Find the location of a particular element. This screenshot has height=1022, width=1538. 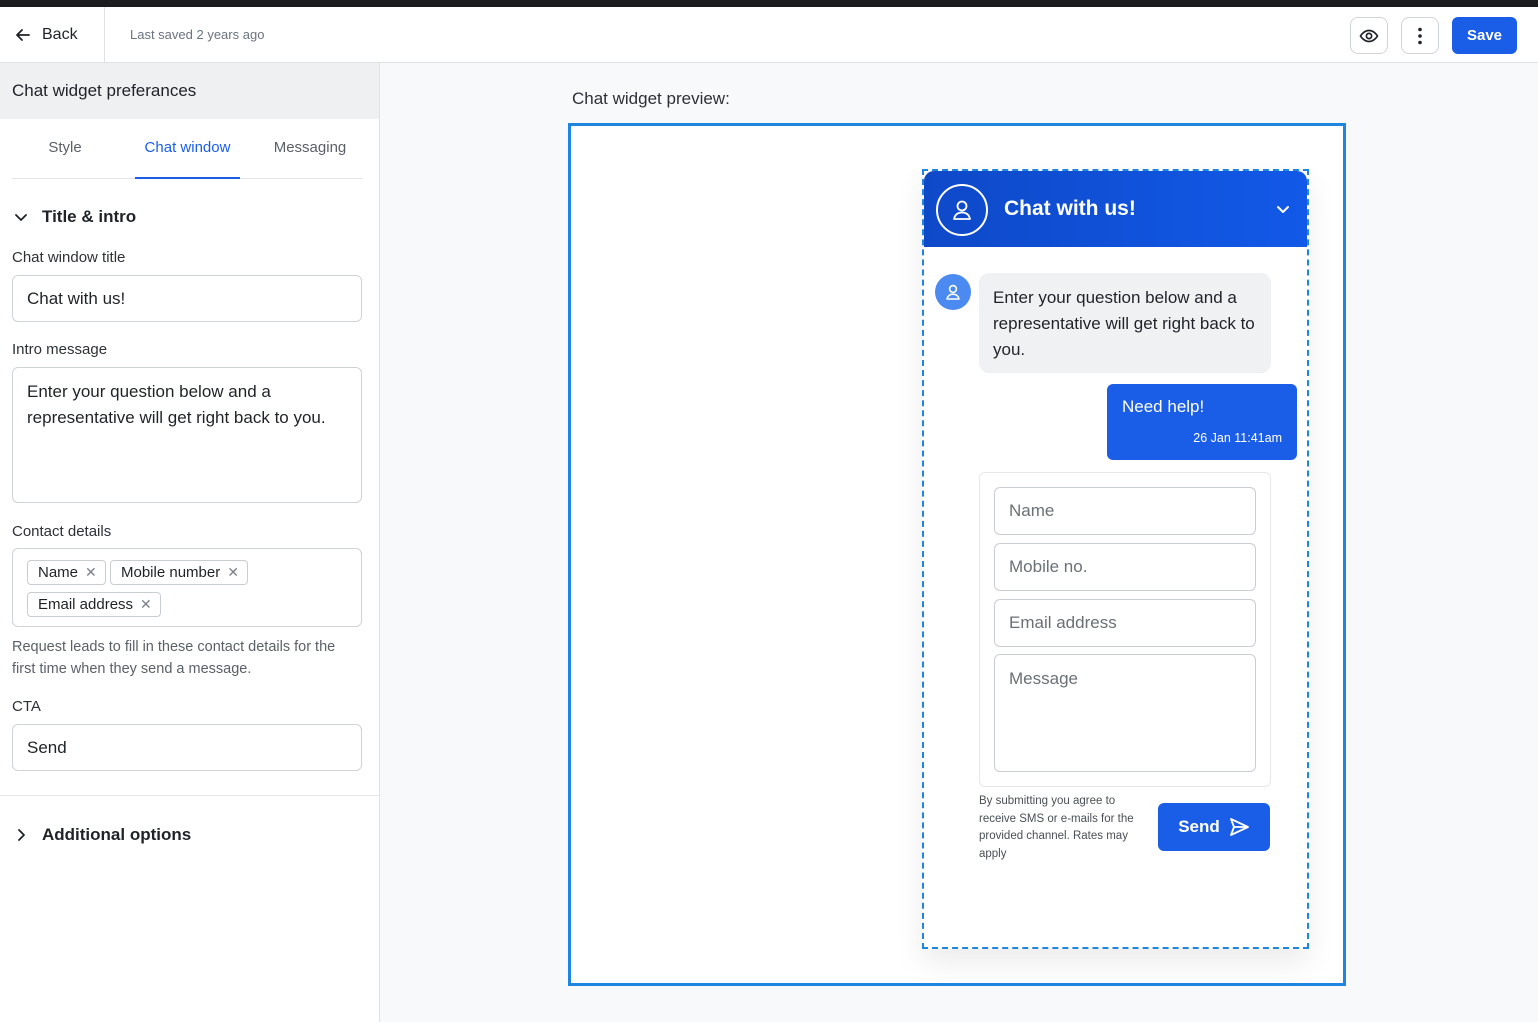

back-button: Back is located at coordinates (52, 34).